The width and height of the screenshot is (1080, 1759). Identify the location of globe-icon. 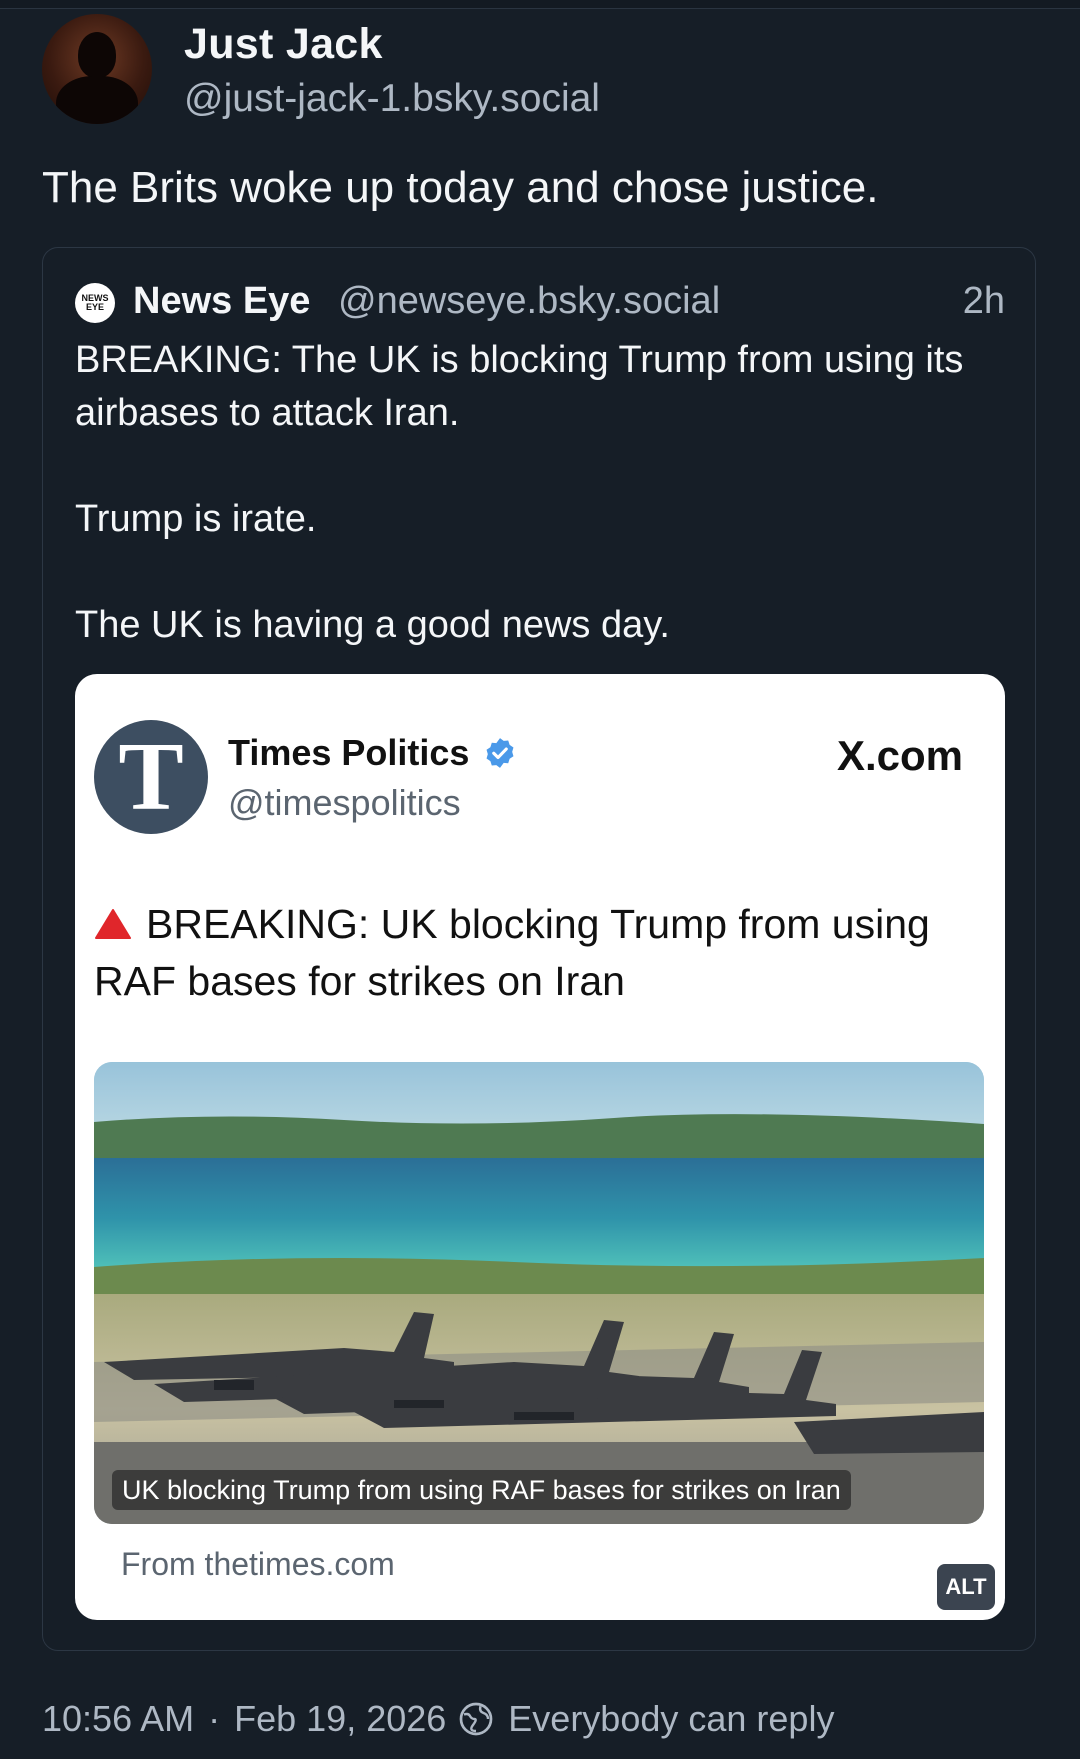
(476, 1719).